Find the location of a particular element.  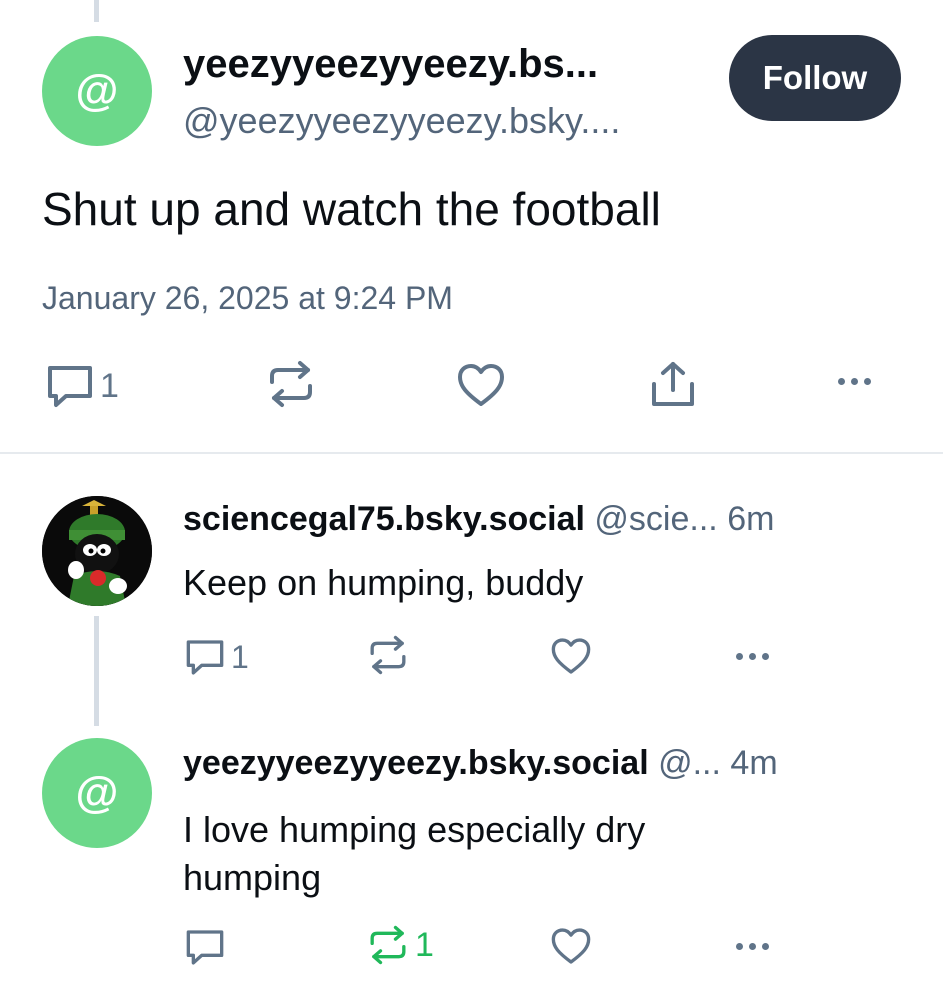

reply-text-line: I love humping especially dry is located at coordinates (414, 829).